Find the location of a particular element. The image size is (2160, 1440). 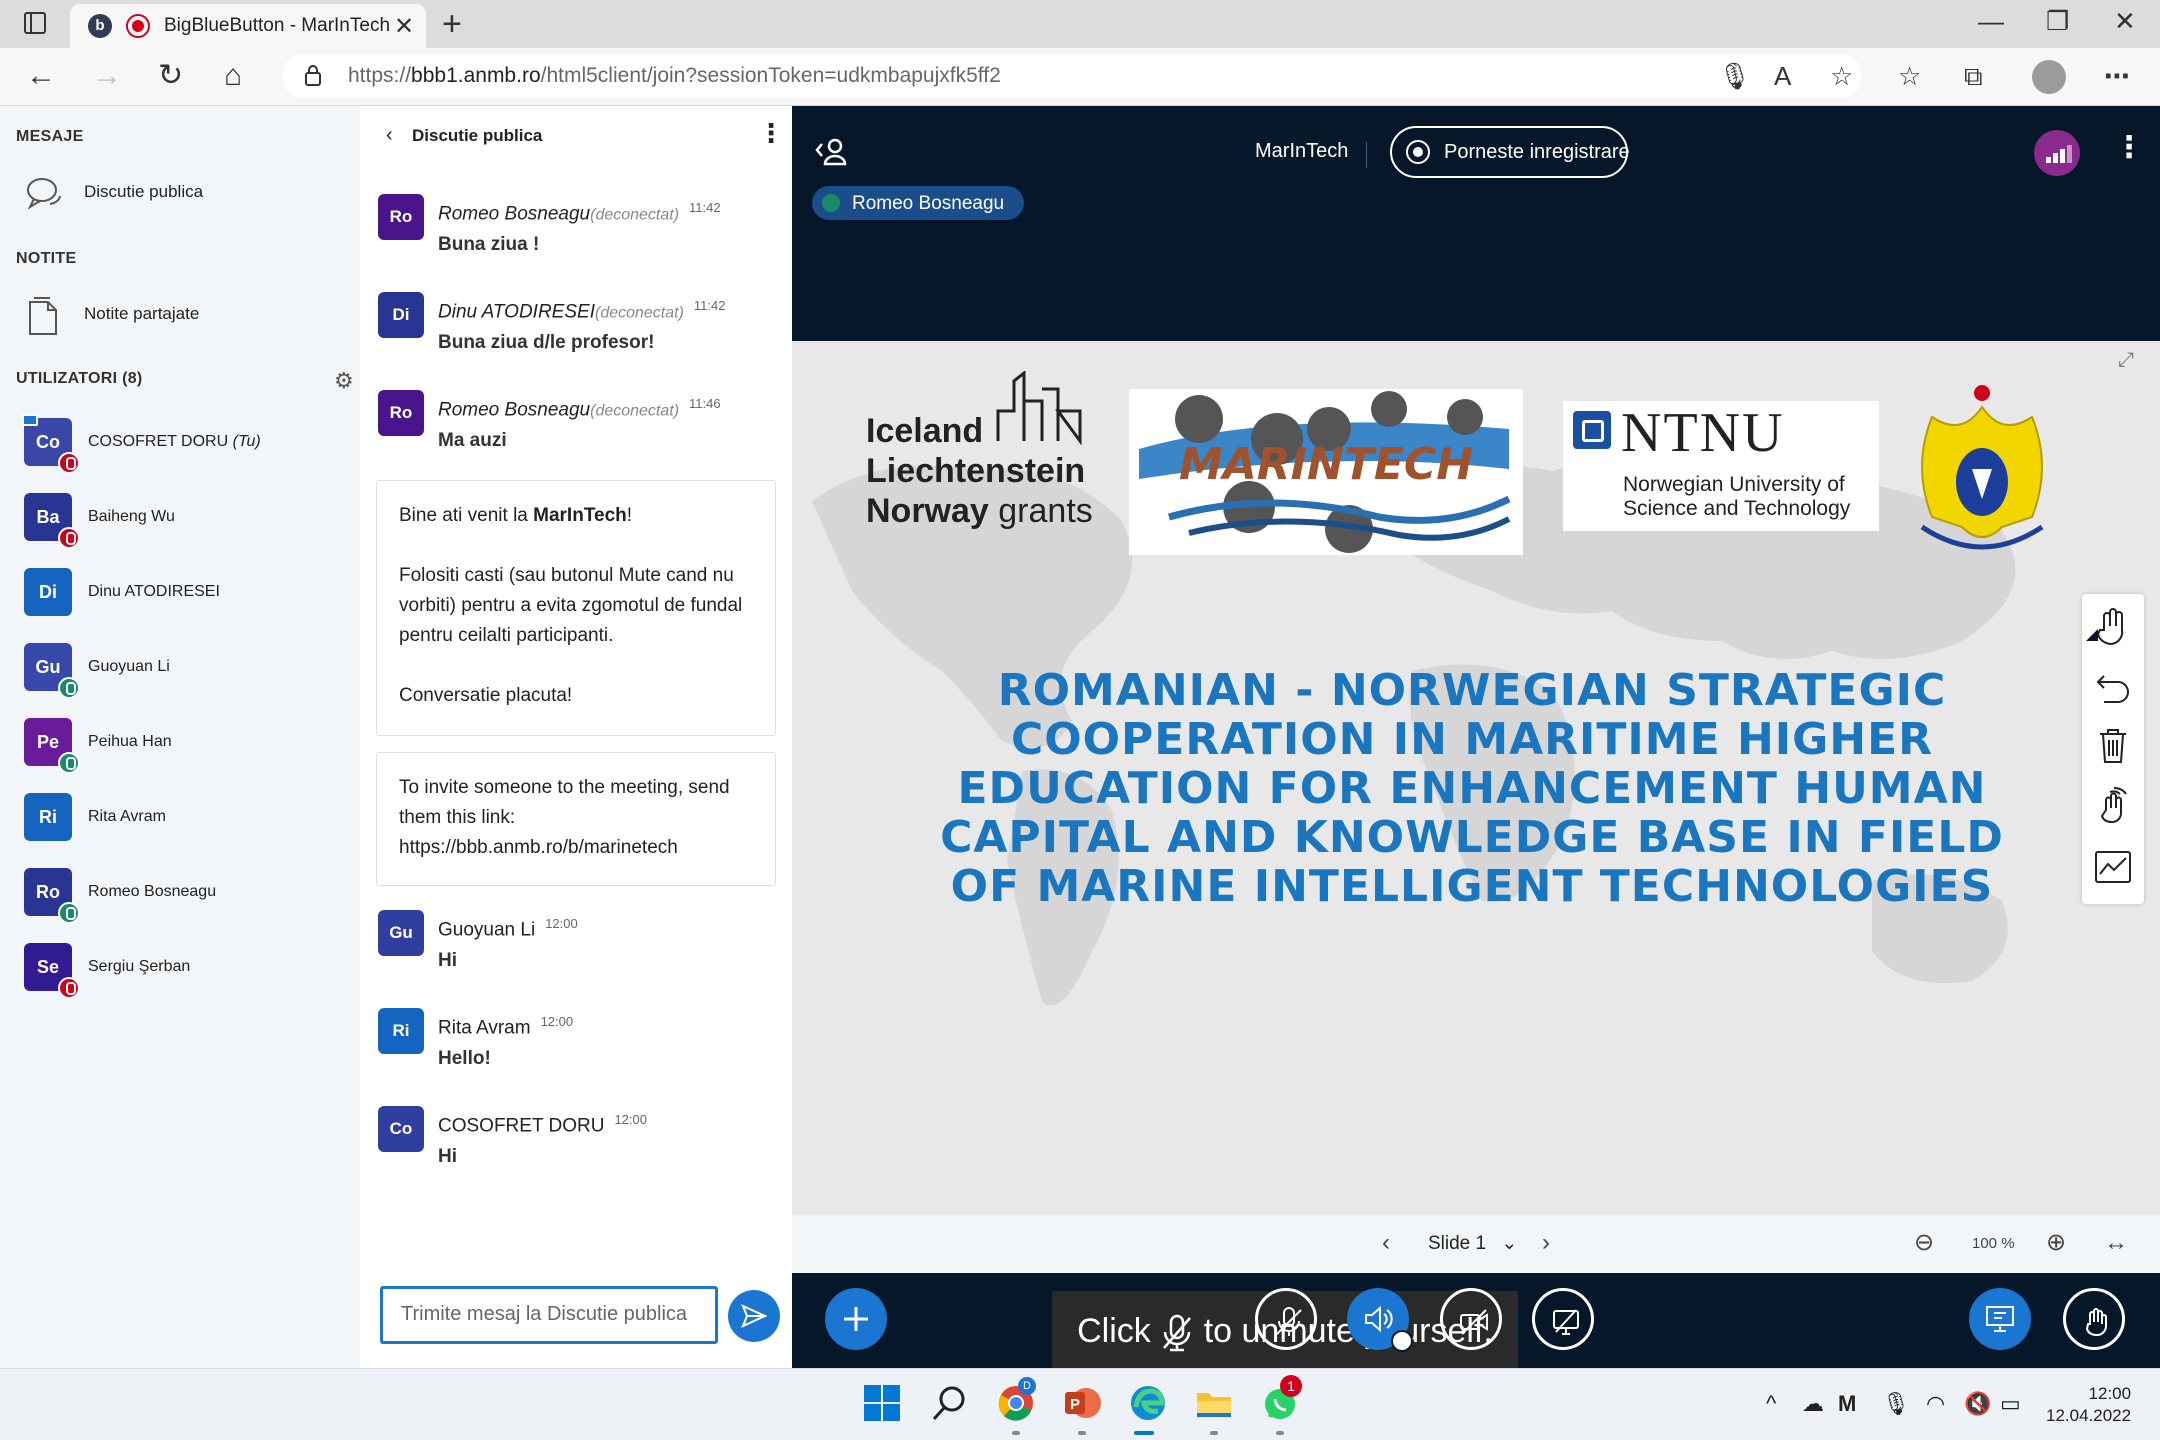

raise-hand-icon is located at coordinates (2096, 1322).